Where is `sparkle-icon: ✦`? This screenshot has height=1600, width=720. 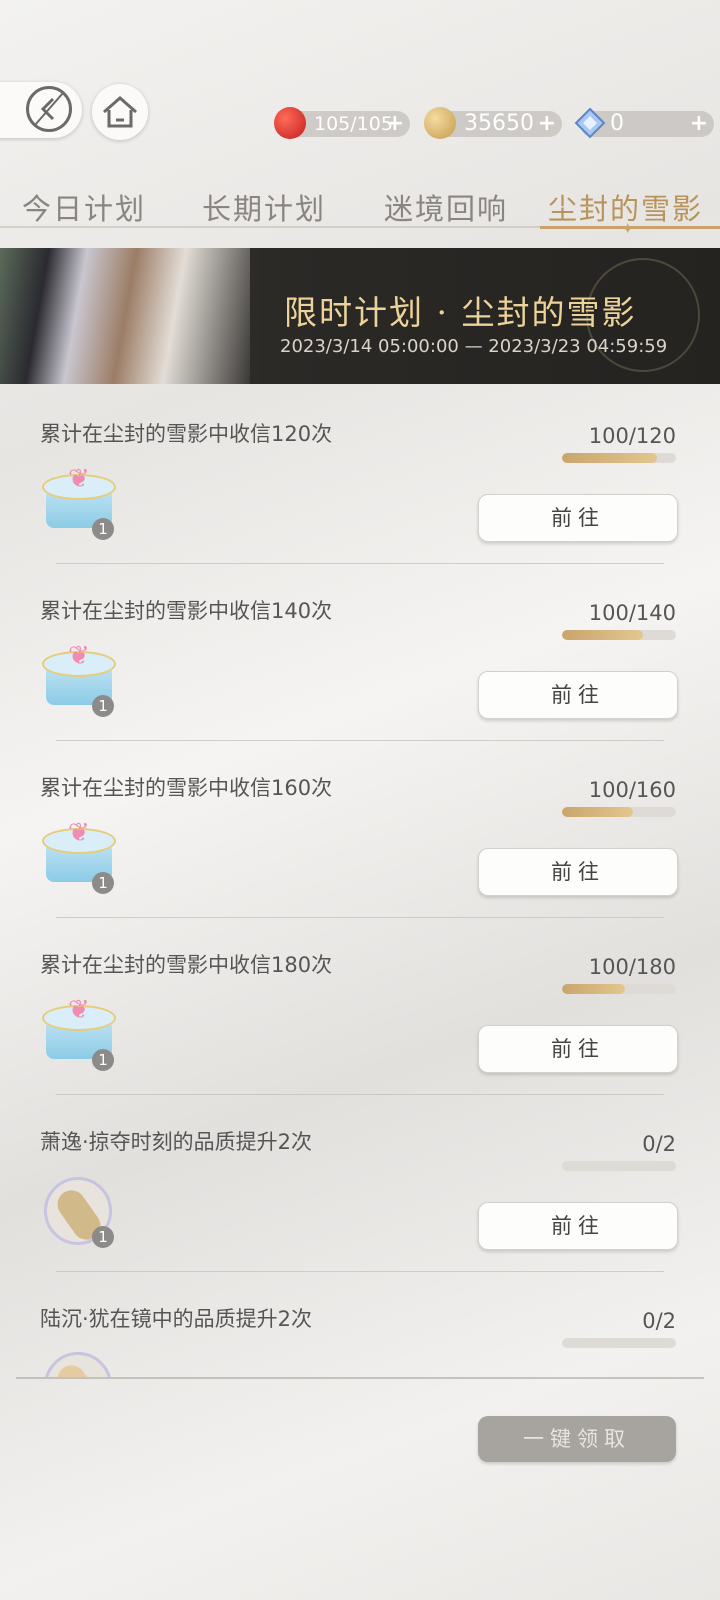
sparkle-icon: ✦ is located at coordinates (628, 228).